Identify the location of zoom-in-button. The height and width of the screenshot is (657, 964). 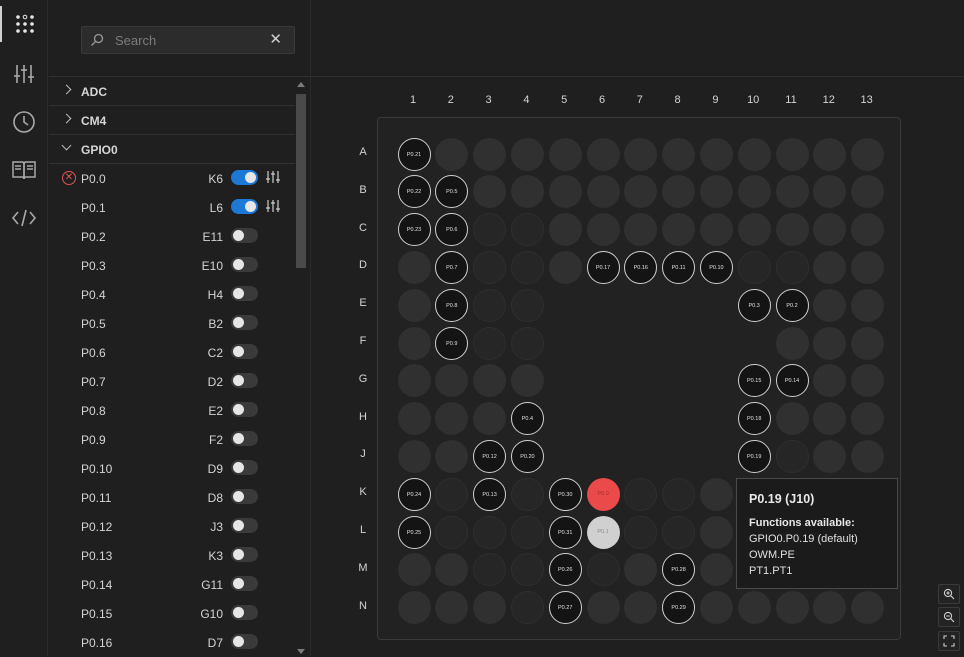
(949, 594).